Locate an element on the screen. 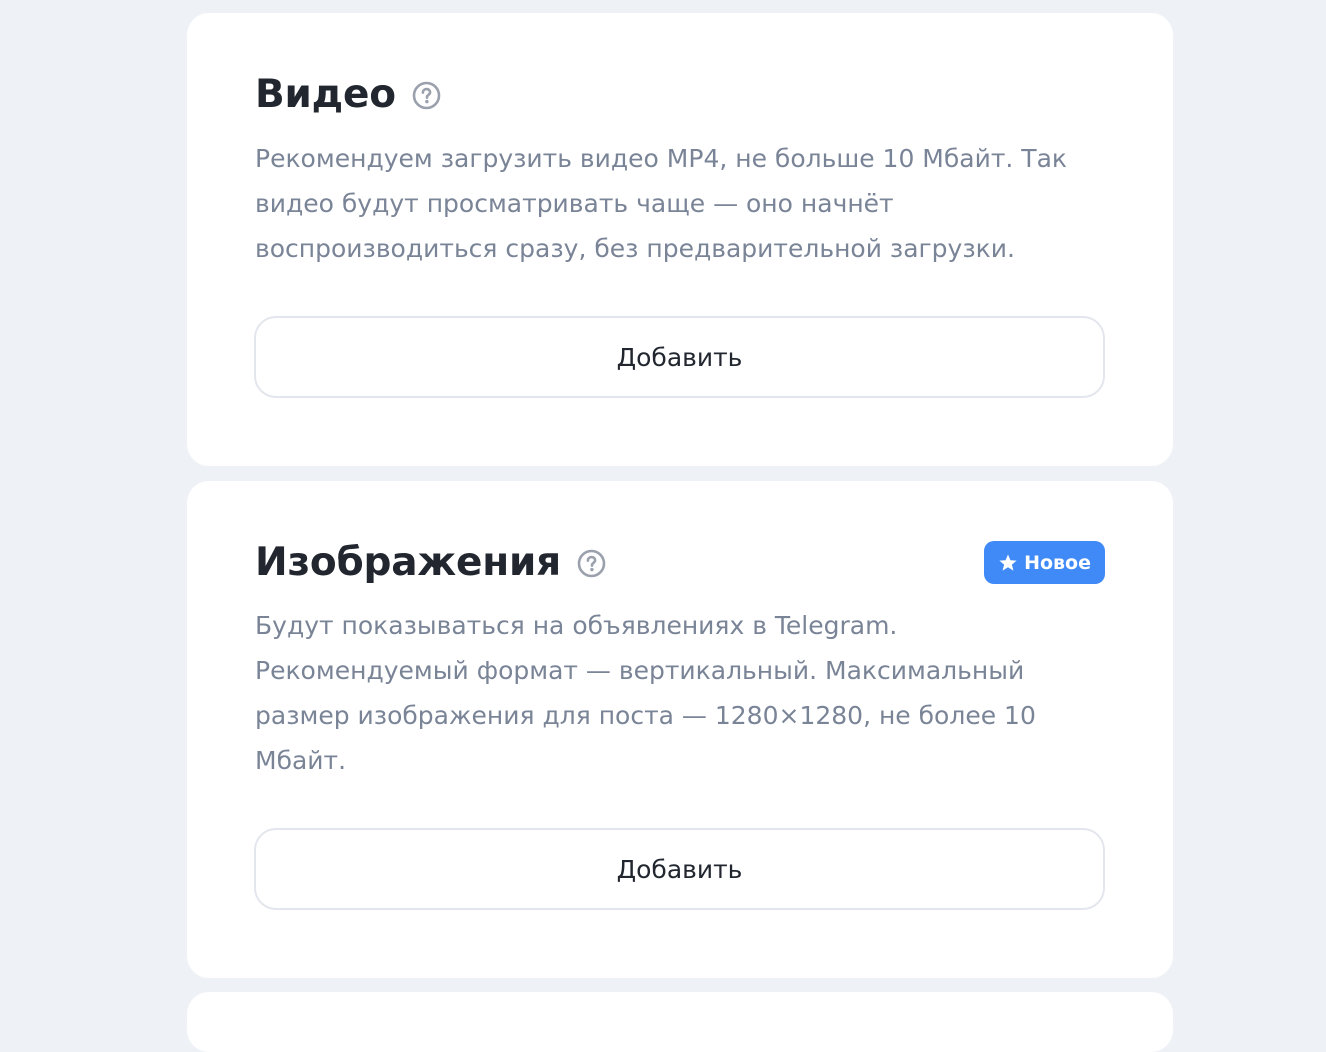  next-section-card is located at coordinates (680, 1022).